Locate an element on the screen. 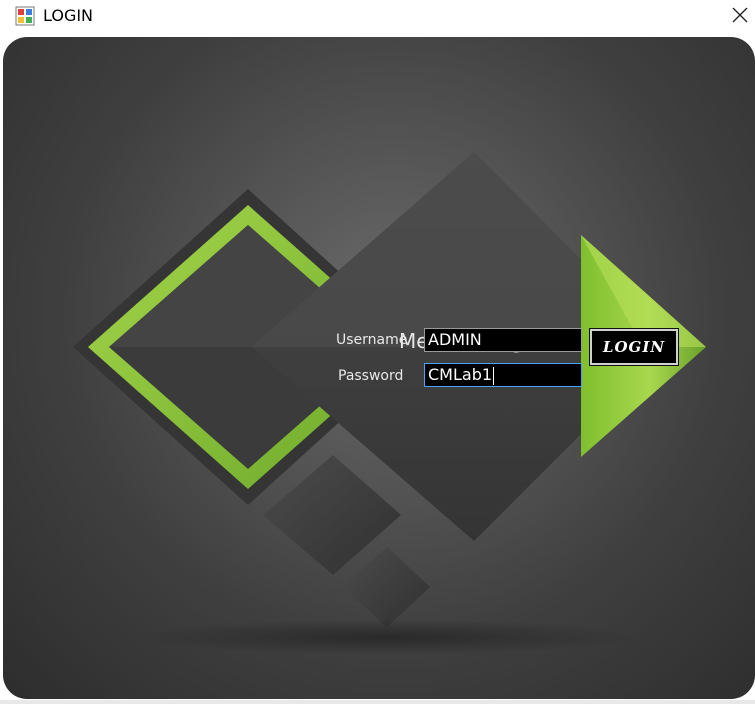 The width and height of the screenshot is (755, 704). password-input: CMLab1 is located at coordinates (503, 375).